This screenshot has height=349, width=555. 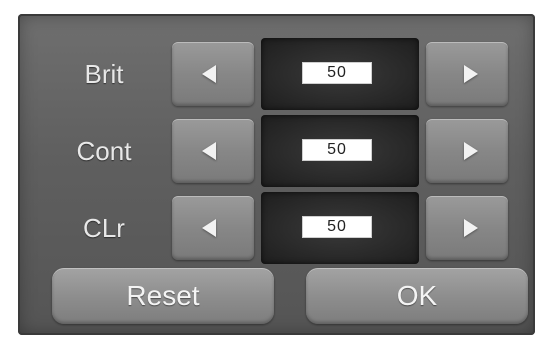 I want to click on color-label: CLr, so click(x=104, y=228).